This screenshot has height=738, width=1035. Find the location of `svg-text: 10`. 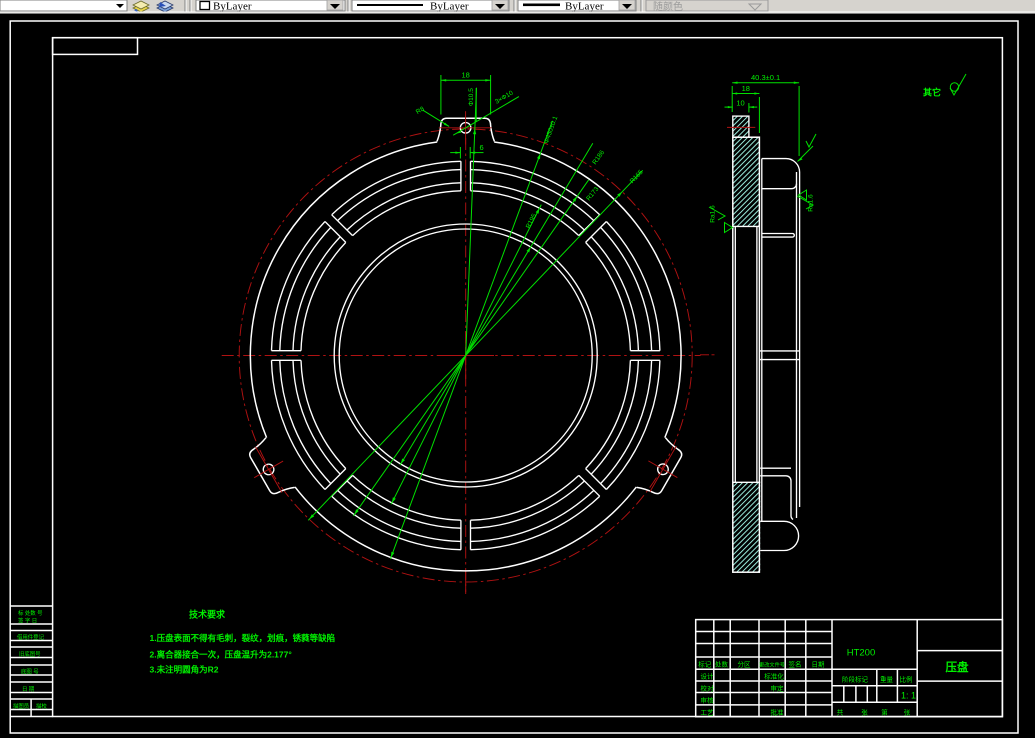

svg-text: 10 is located at coordinates (740, 102).